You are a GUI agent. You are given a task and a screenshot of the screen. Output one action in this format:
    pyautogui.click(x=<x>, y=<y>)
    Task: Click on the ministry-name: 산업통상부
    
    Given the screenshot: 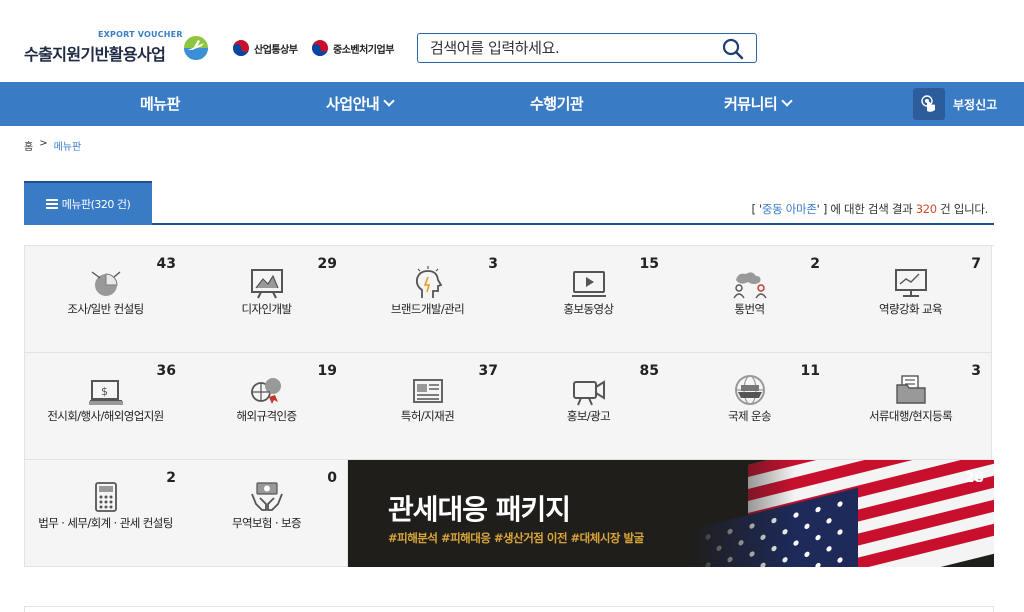 What is the action you would take?
    pyautogui.click(x=276, y=50)
    